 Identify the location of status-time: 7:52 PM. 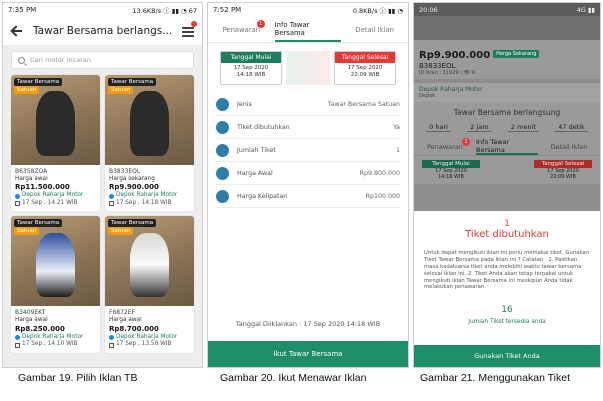
(227, 10).